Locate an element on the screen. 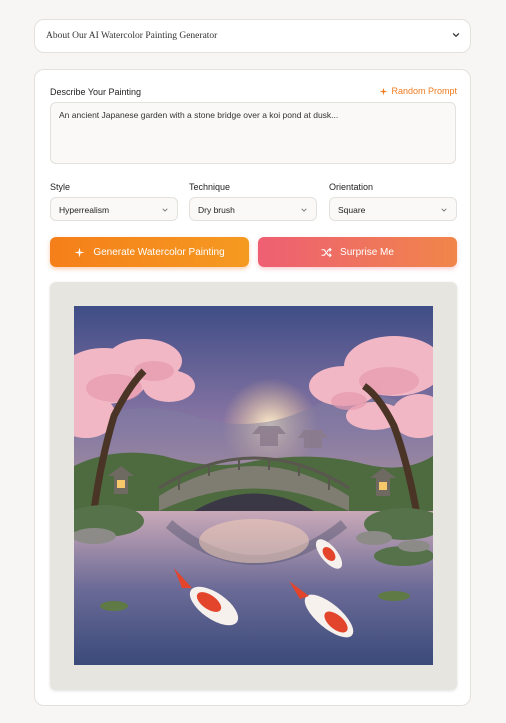 The image size is (506, 723). generate-button: Generate Watercolor Painting is located at coordinates (149, 252).